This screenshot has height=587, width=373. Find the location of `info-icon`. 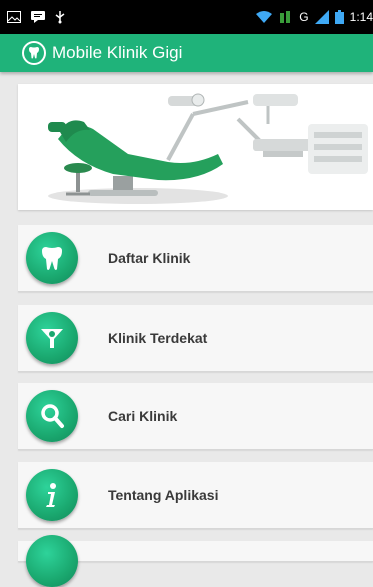

info-icon is located at coordinates (52, 495).